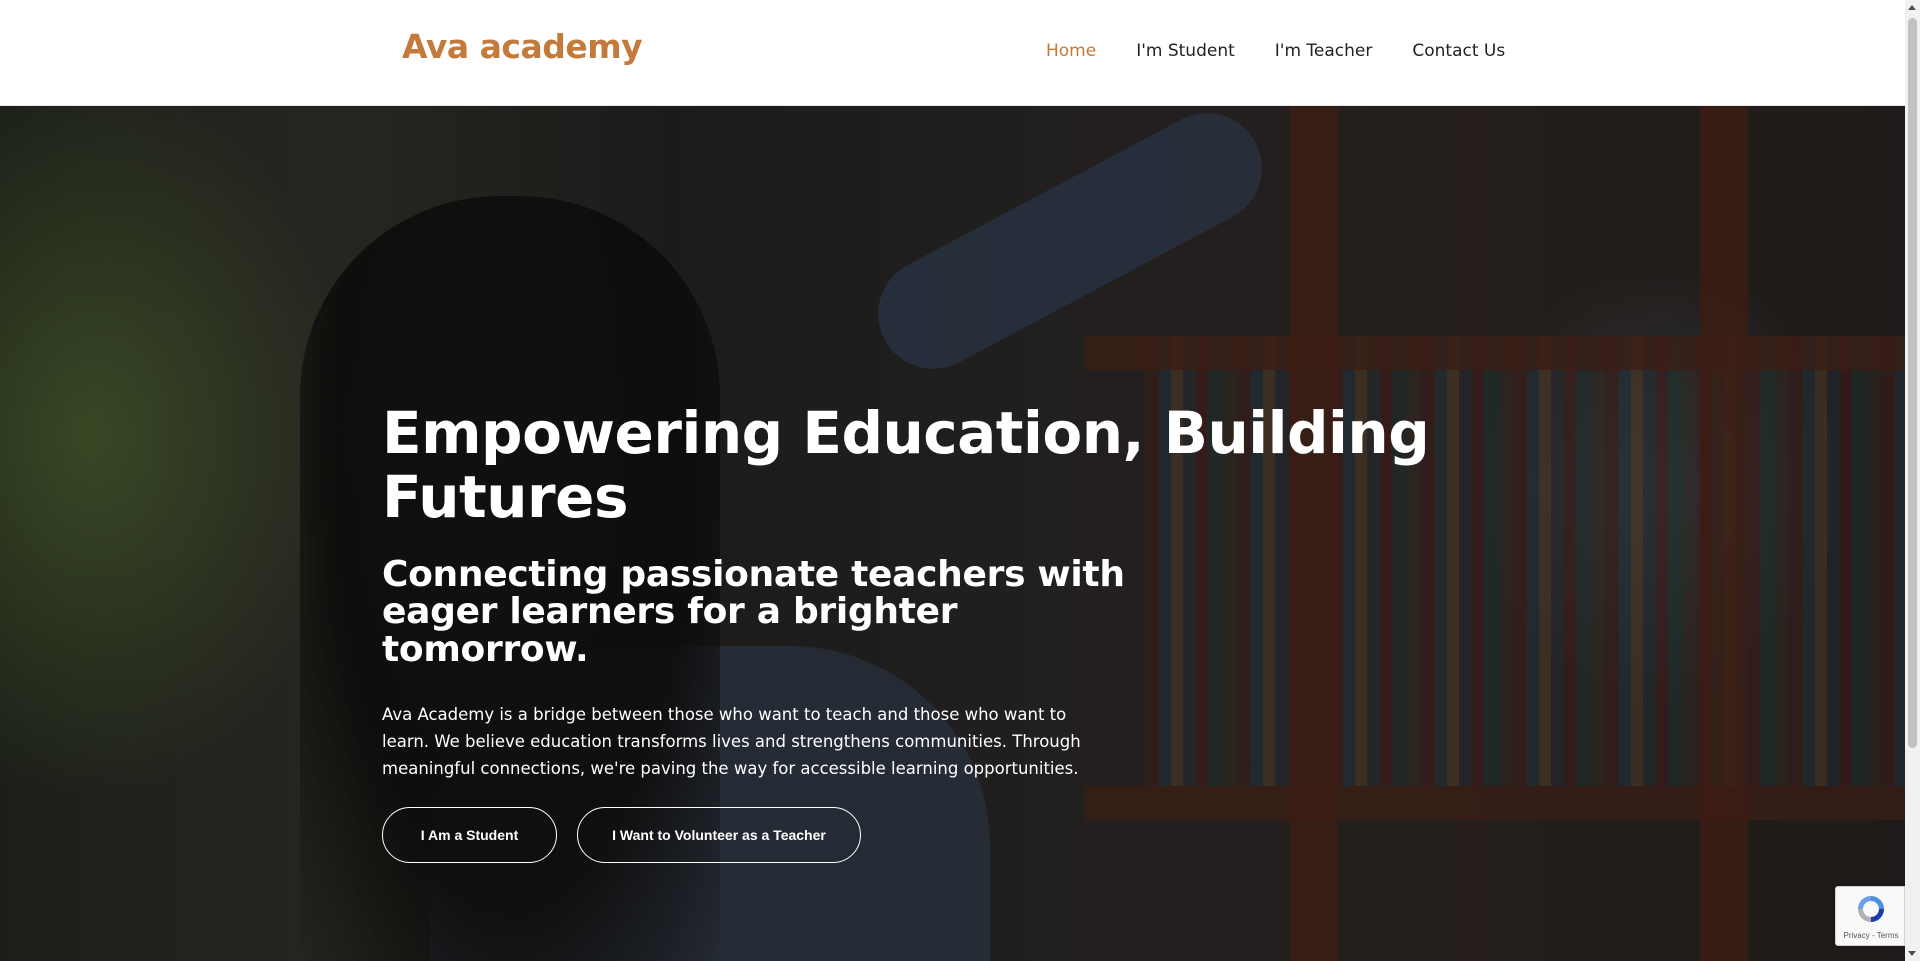 This screenshot has width=1920, height=961. I want to click on scroll-up-icon, so click(1912, 7).